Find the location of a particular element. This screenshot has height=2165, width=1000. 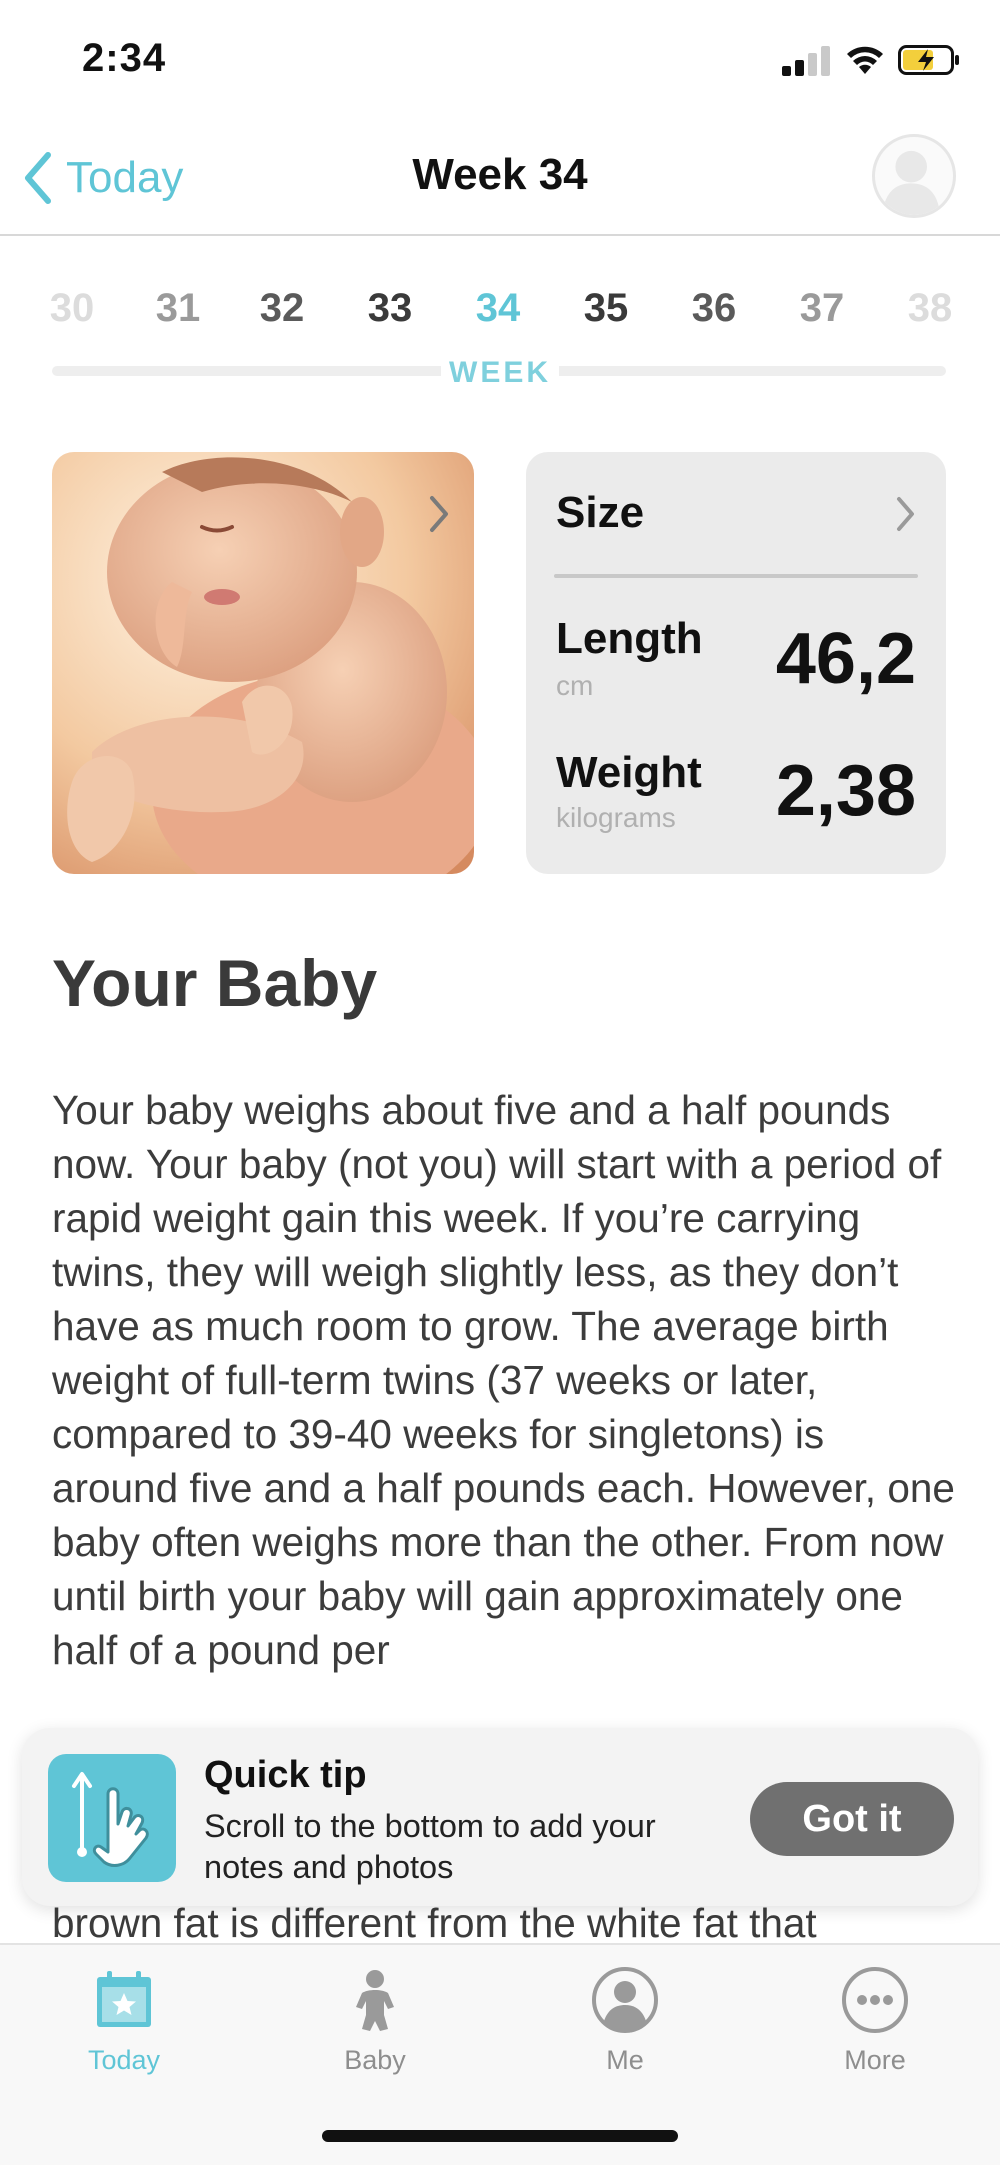

section-title: Your Baby is located at coordinates (215, 983).